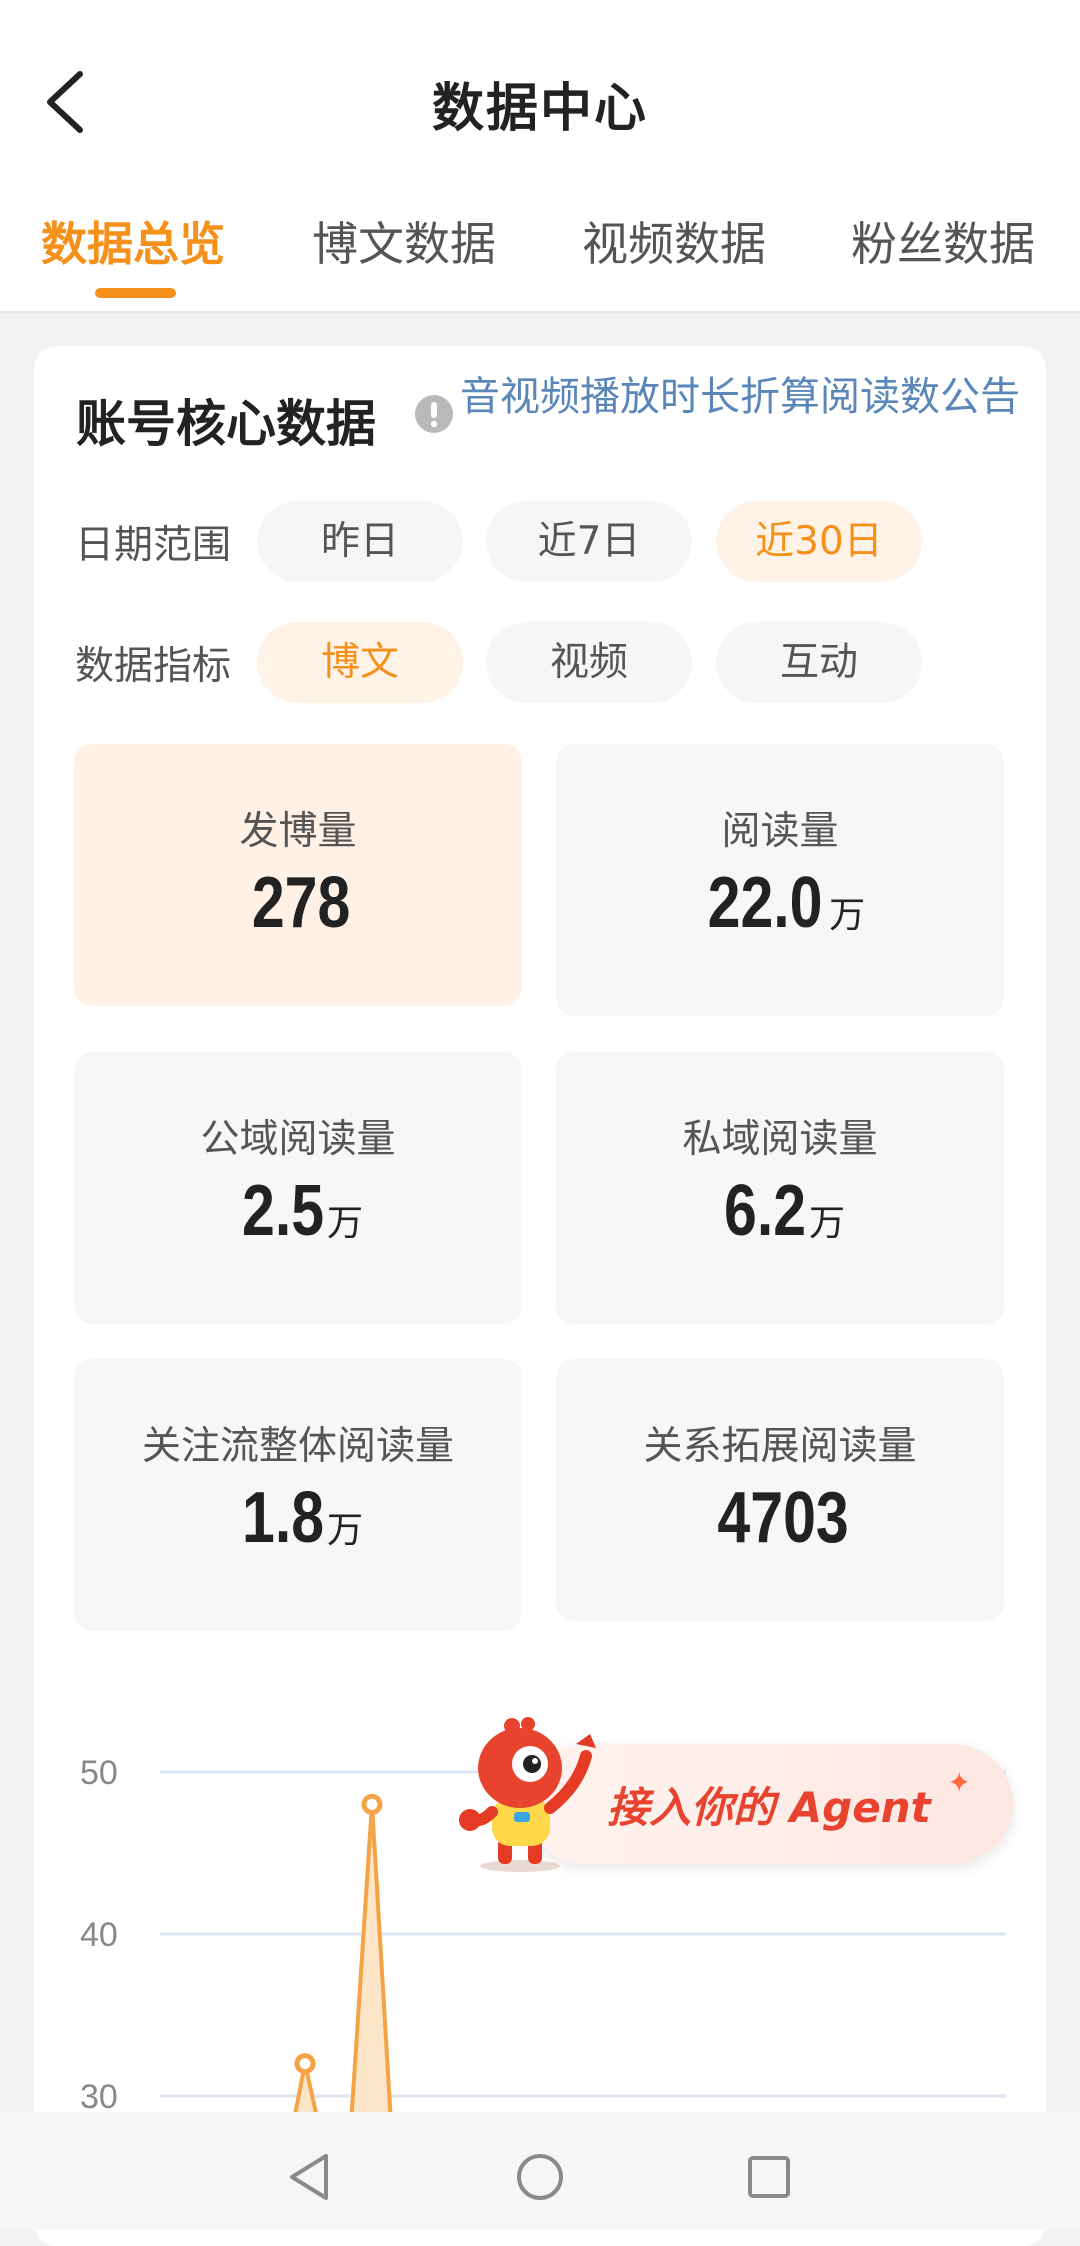 This screenshot has height=2246, width=1080. What do you see at coordinates (765, 903) in the screenshot?
I see `metric-value: 22.0` at bounding box center [765, 903].